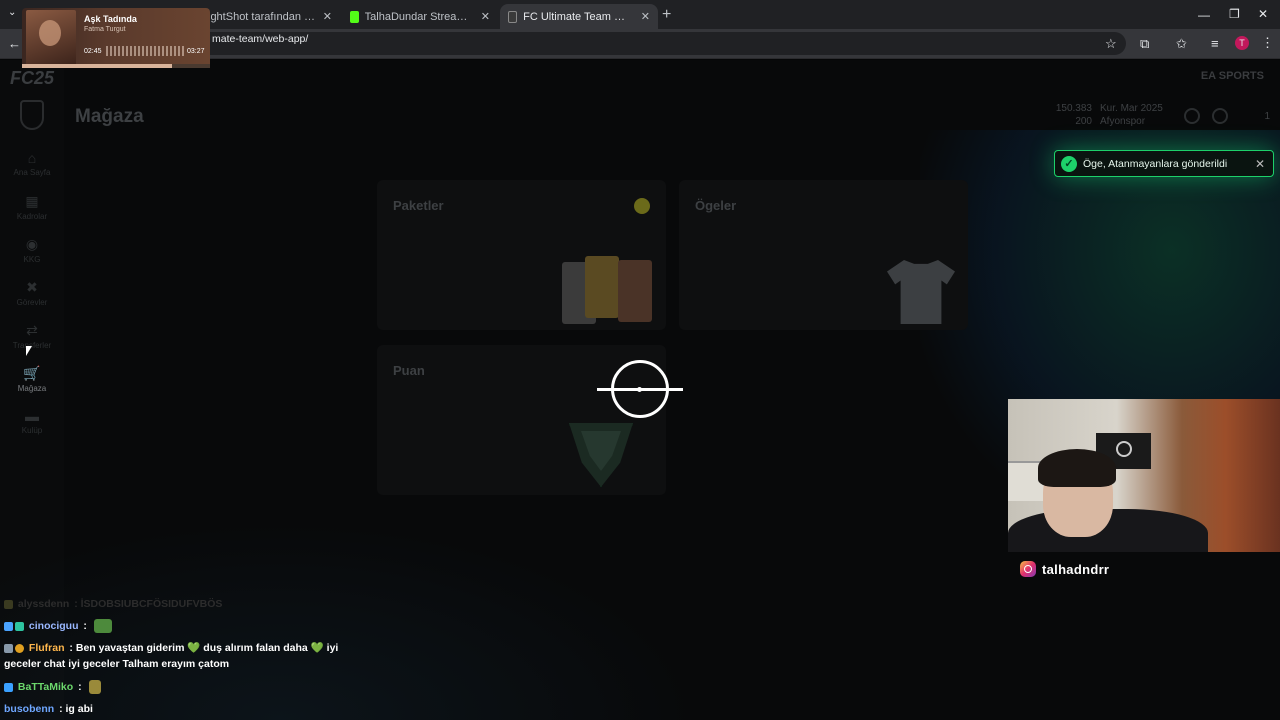 The width and height of the screenshot is (1280, 720). Describe the element at coordinates (32, 115) in the screenshot. I see `club-crest` at that location.